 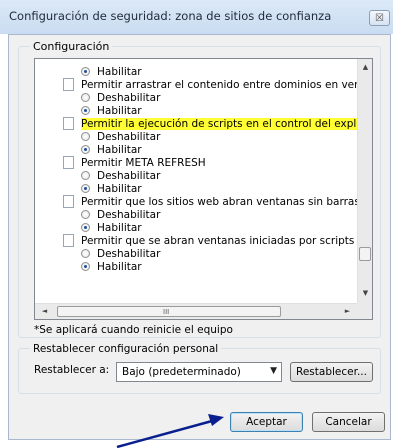 I want to click on scroll-up-icon: ▲, so click(x=365, y=67).